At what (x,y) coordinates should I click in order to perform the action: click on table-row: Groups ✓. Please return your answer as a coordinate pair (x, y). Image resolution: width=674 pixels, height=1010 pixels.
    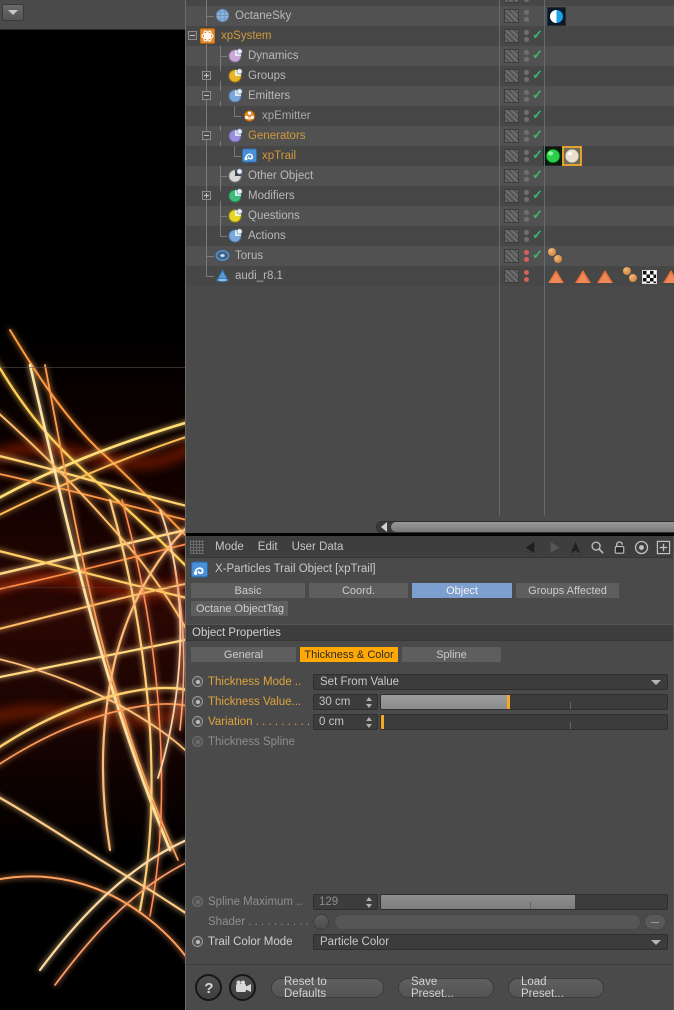
    Looking at the image, I should click on (430, 76).